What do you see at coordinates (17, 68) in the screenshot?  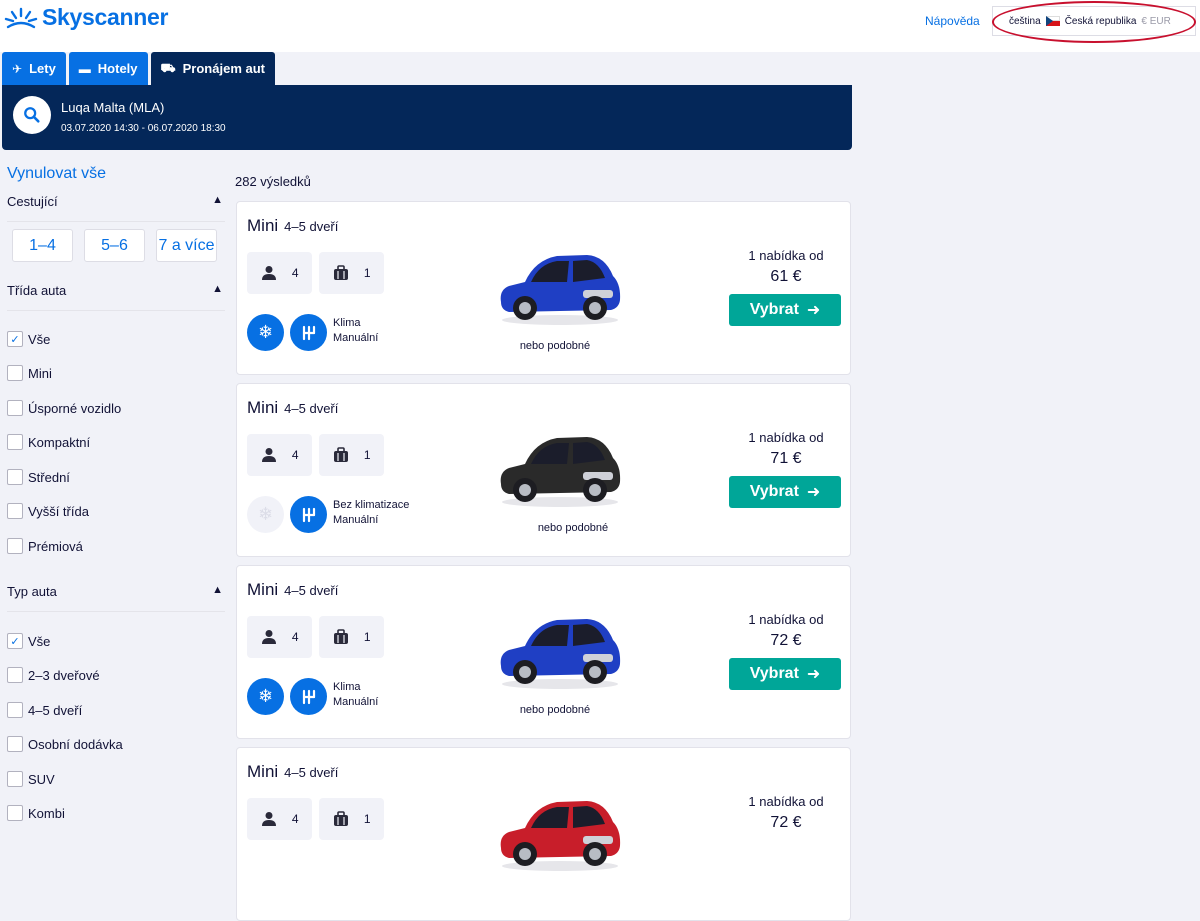 I see `plane-icon: ✈` at bounding box center [17, 68].